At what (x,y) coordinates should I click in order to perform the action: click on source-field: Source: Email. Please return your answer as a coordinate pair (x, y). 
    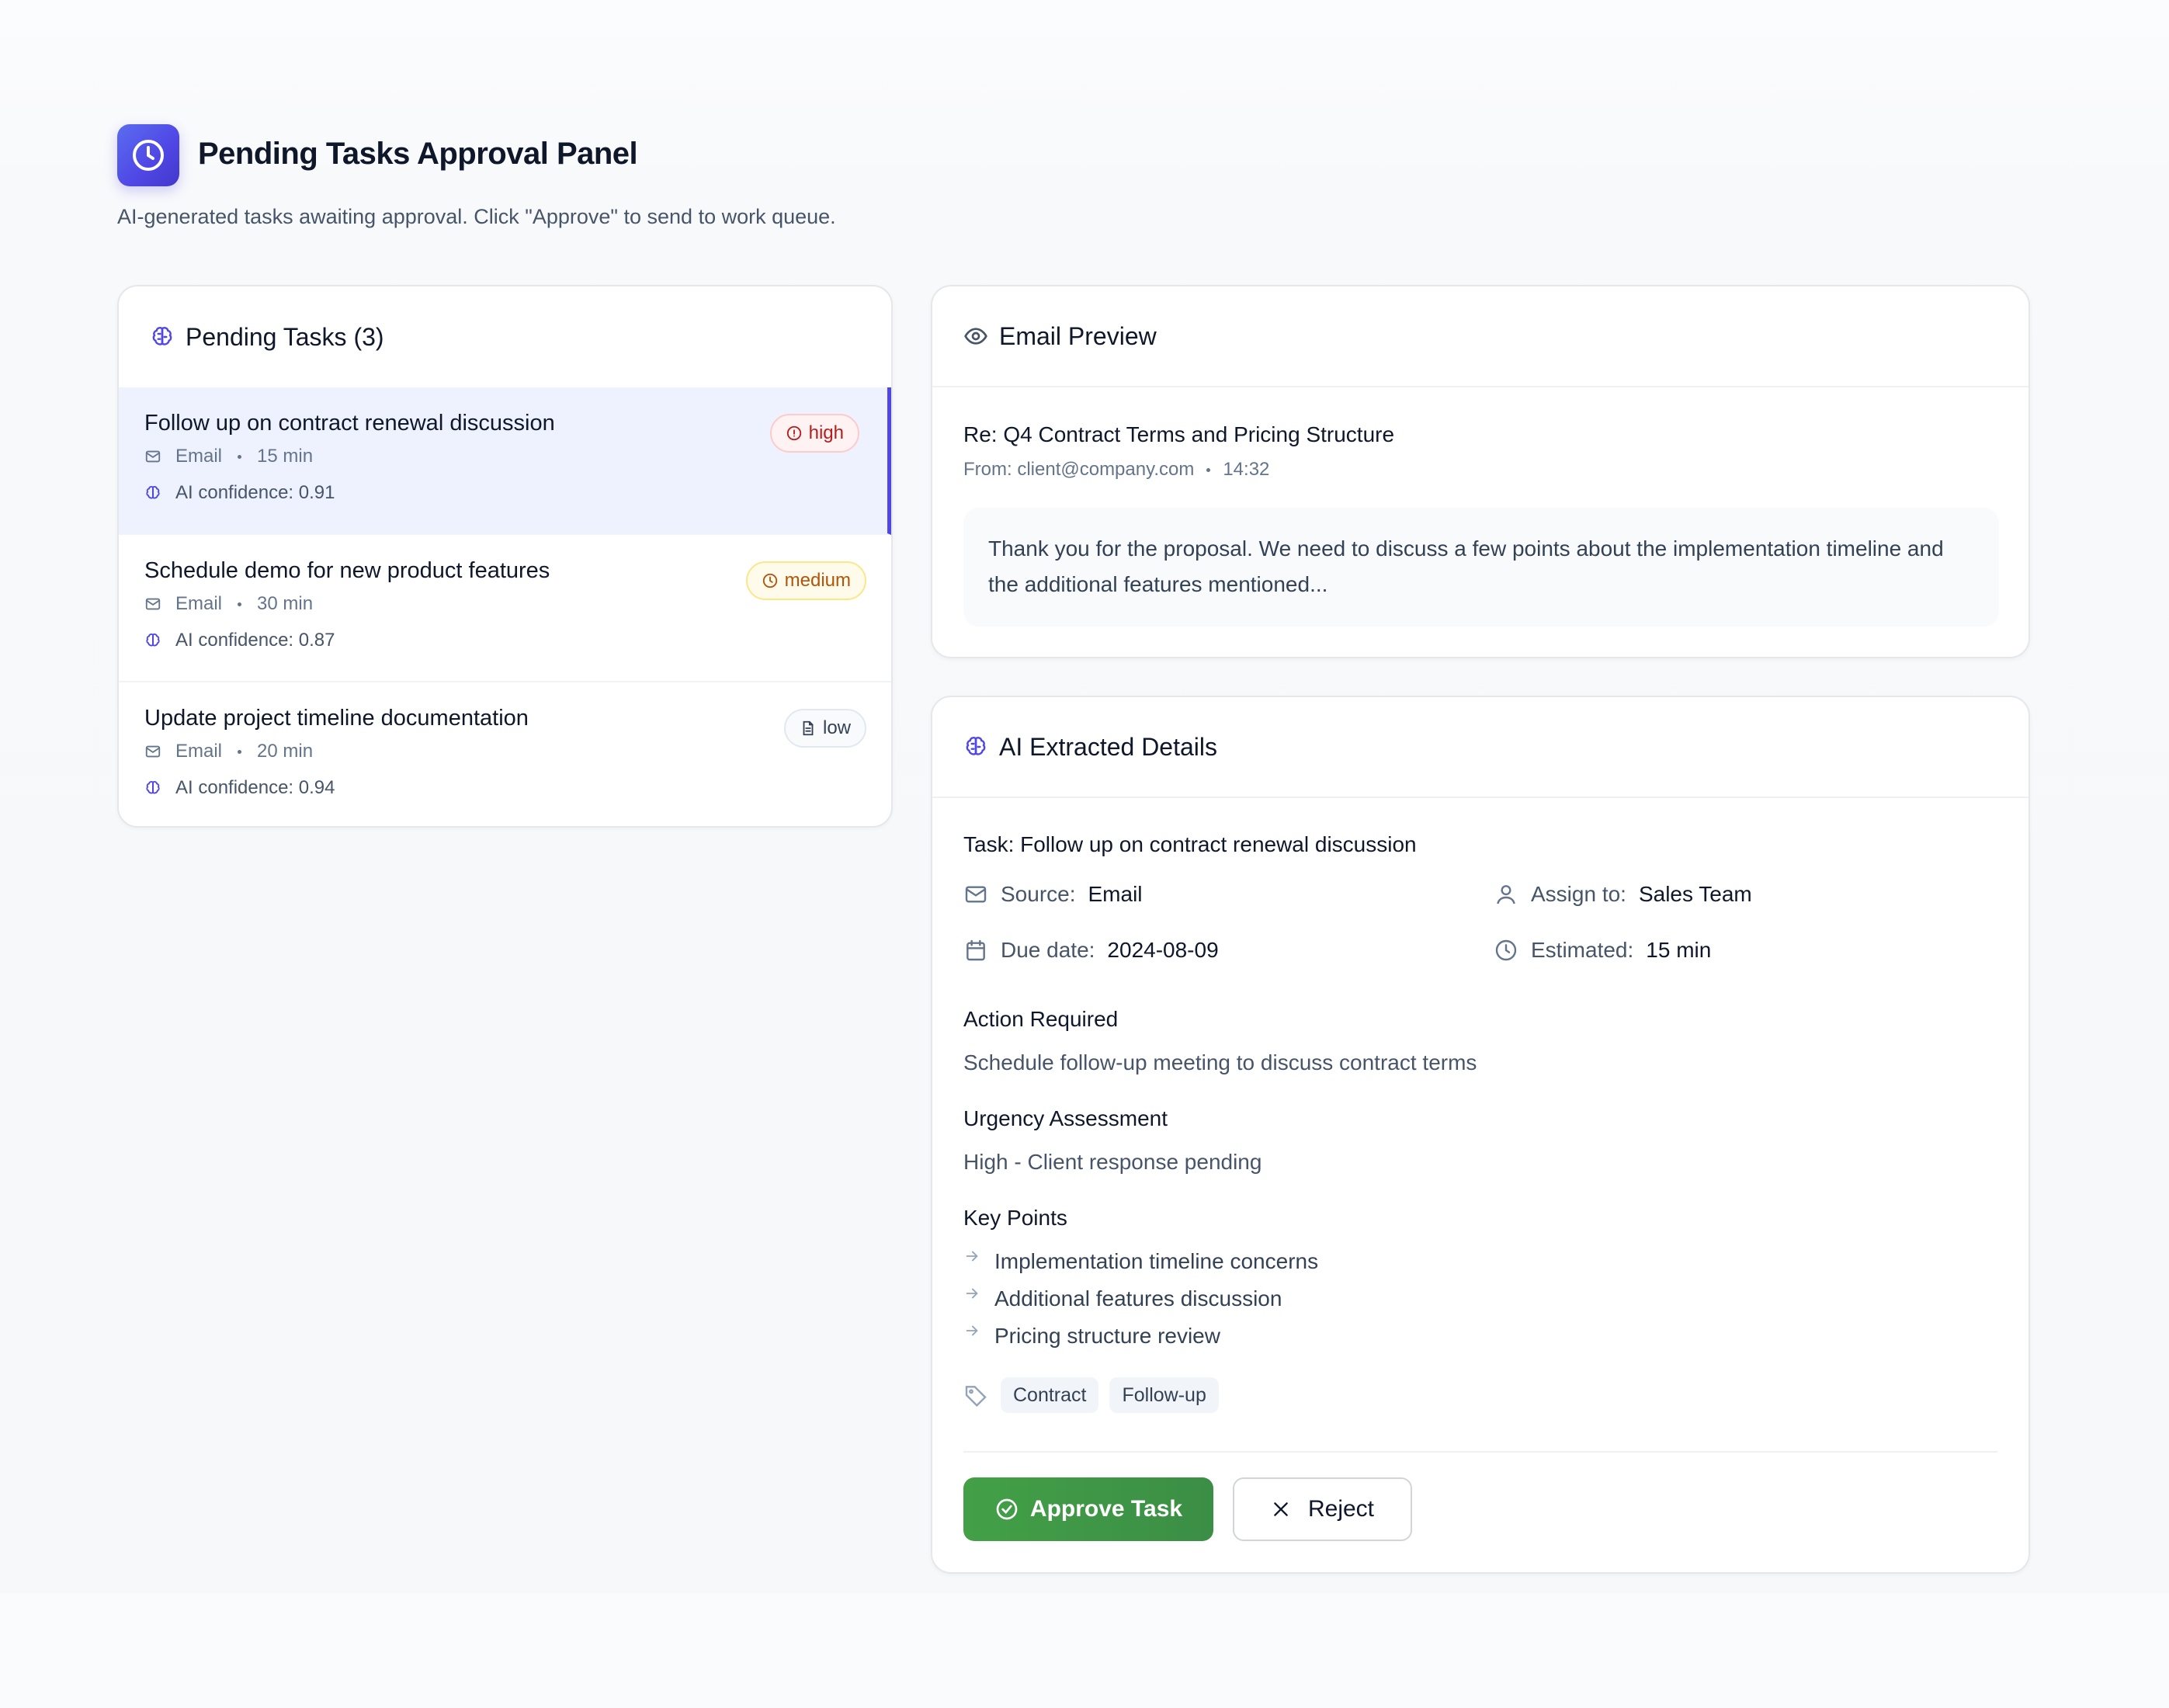
    Looking at the image, I should click on (1053, 894).